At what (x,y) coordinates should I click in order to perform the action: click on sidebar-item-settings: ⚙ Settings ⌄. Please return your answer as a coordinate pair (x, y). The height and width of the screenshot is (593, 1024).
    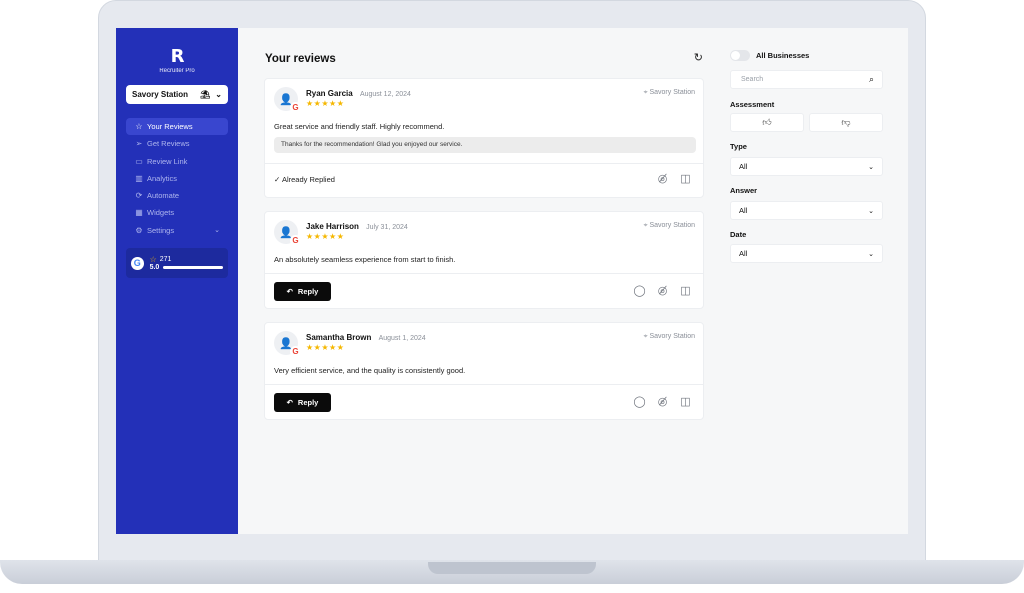
    Looking at the image, I should click on (177, 230).